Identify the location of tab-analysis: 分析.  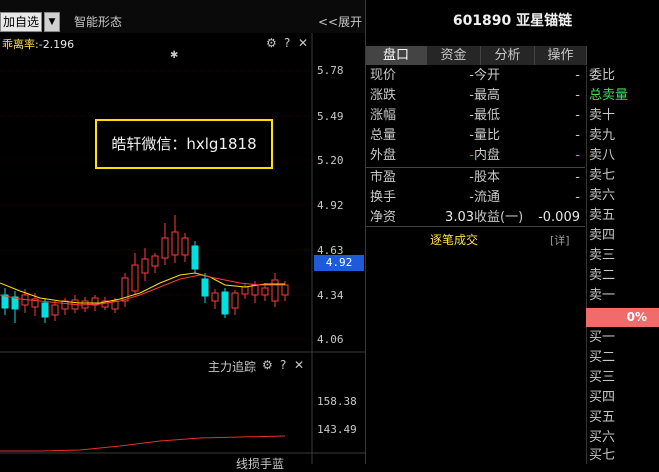
(508, 55).